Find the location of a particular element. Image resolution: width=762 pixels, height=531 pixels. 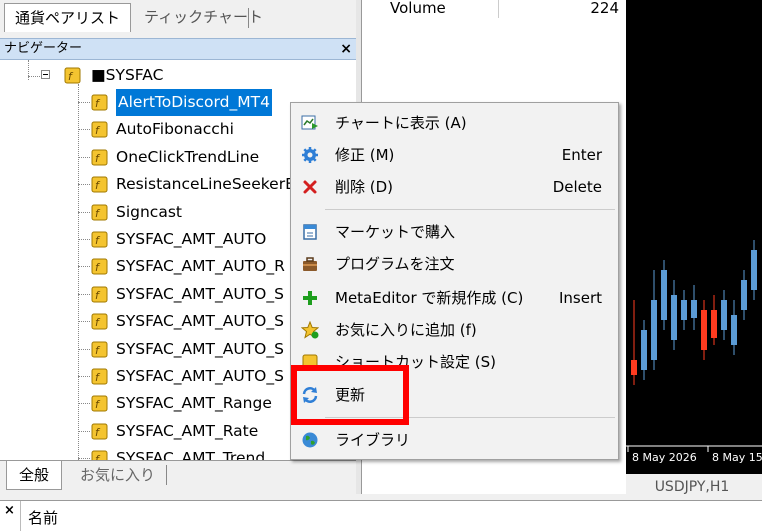

tree-item-label: AutoFibonacchi is located at coordinates (175, 129).